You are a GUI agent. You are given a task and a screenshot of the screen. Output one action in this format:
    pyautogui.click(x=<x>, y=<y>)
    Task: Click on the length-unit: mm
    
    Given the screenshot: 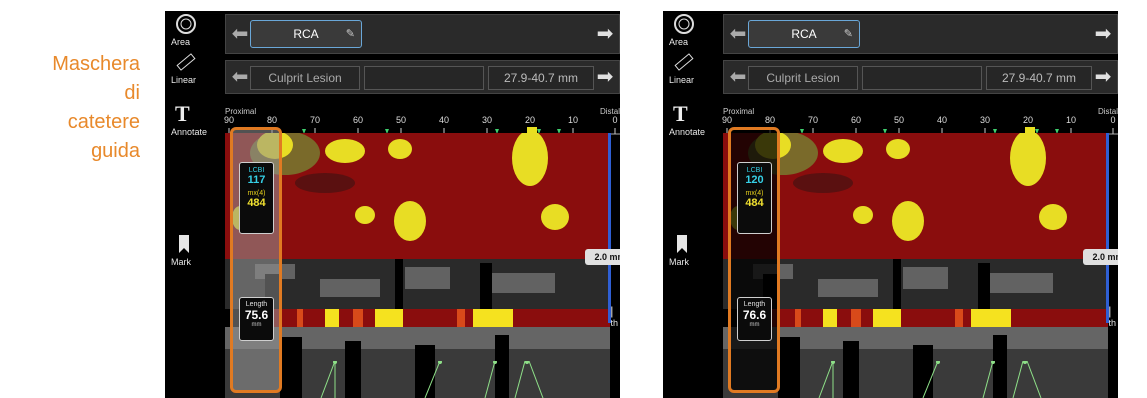 What is the action you would take?
    pyautogui.click(x=256, y=325)
    